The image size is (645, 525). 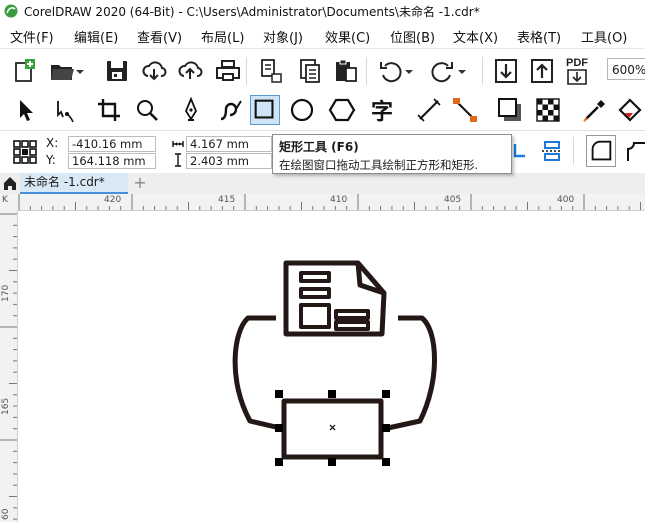 I want to click on zoom-tool-icon, so click(x=147, y=110).